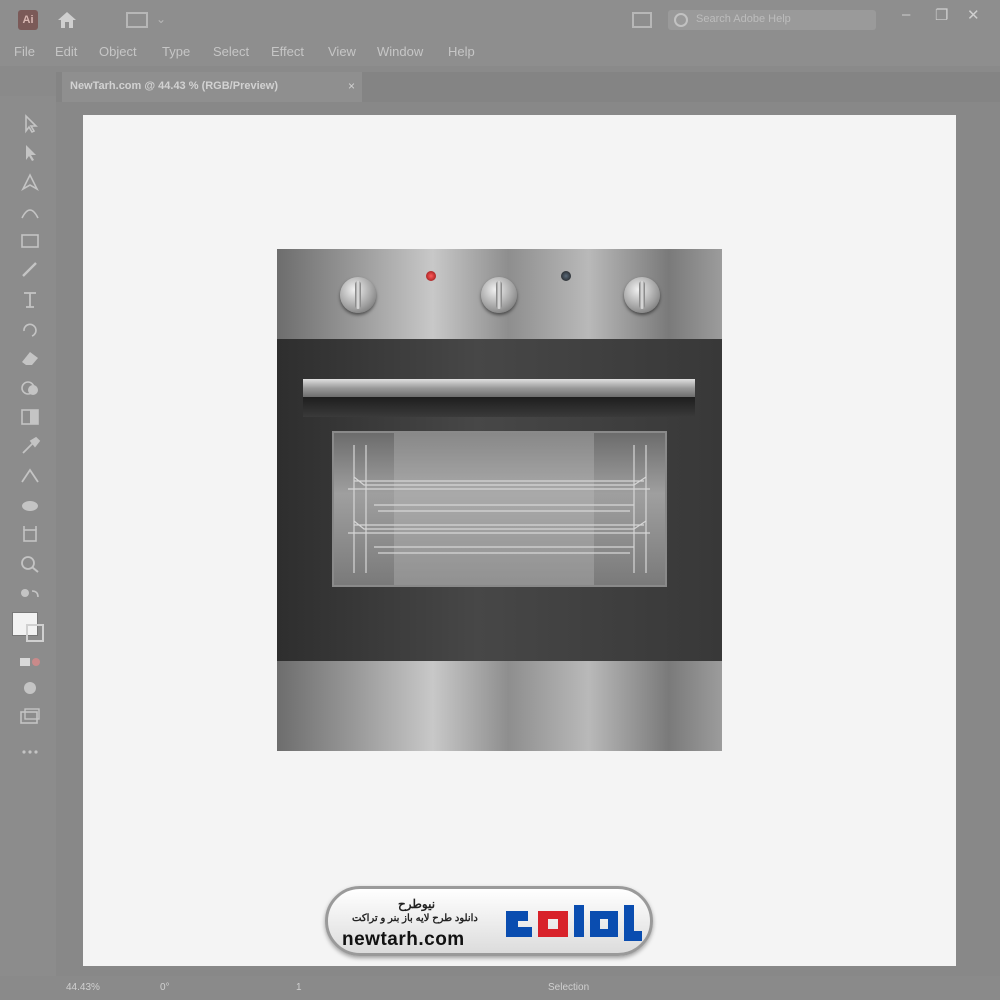 This screenshot has height=1000, width=1000. What do you see at coordinates (30, 662) in the screenshot?
I see `color-mode-icon` at bounding box center [30, 662].